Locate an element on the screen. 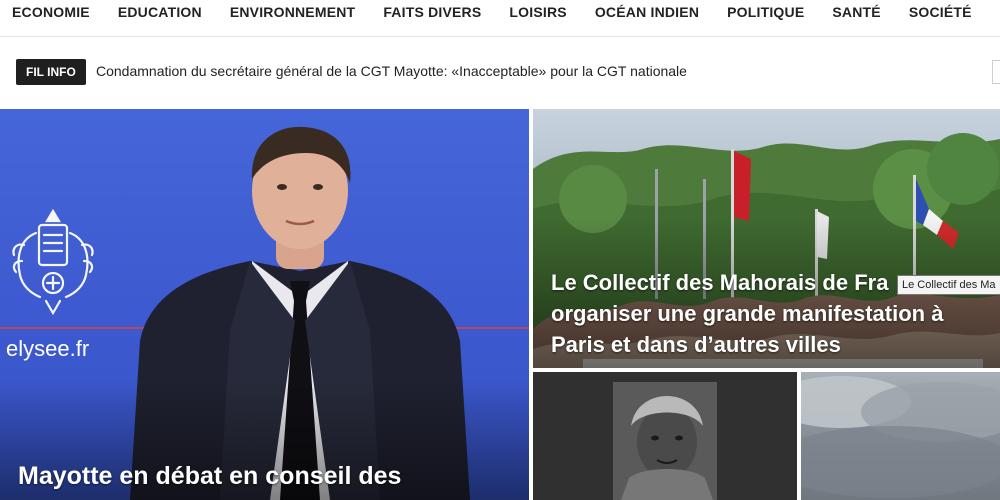 The width and height of the screenshot is (1000, 500). elysee-brand-text: elysee.fr is located at coordinates (48, 348).